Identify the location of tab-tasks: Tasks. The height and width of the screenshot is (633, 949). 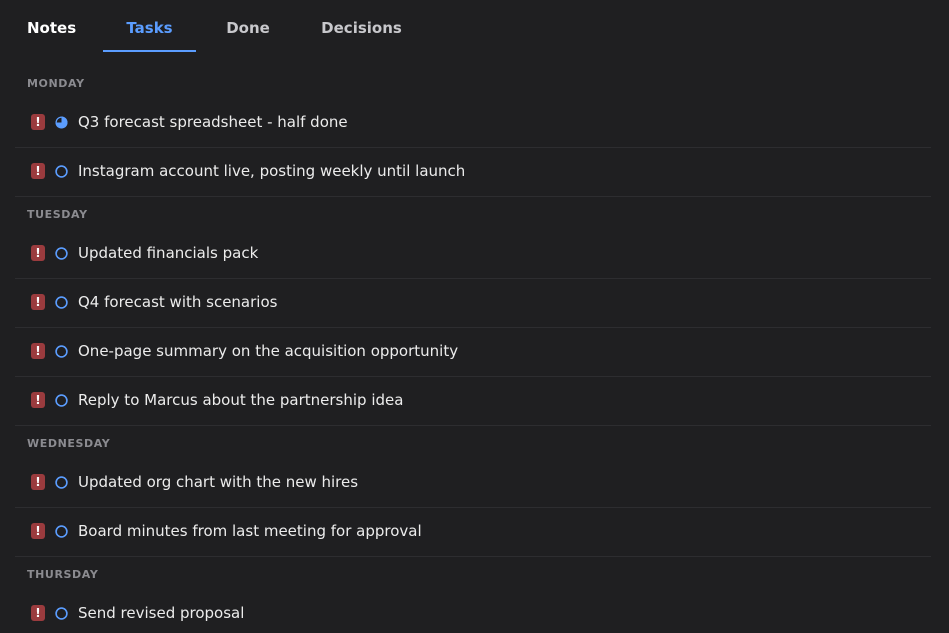
(149, 26).